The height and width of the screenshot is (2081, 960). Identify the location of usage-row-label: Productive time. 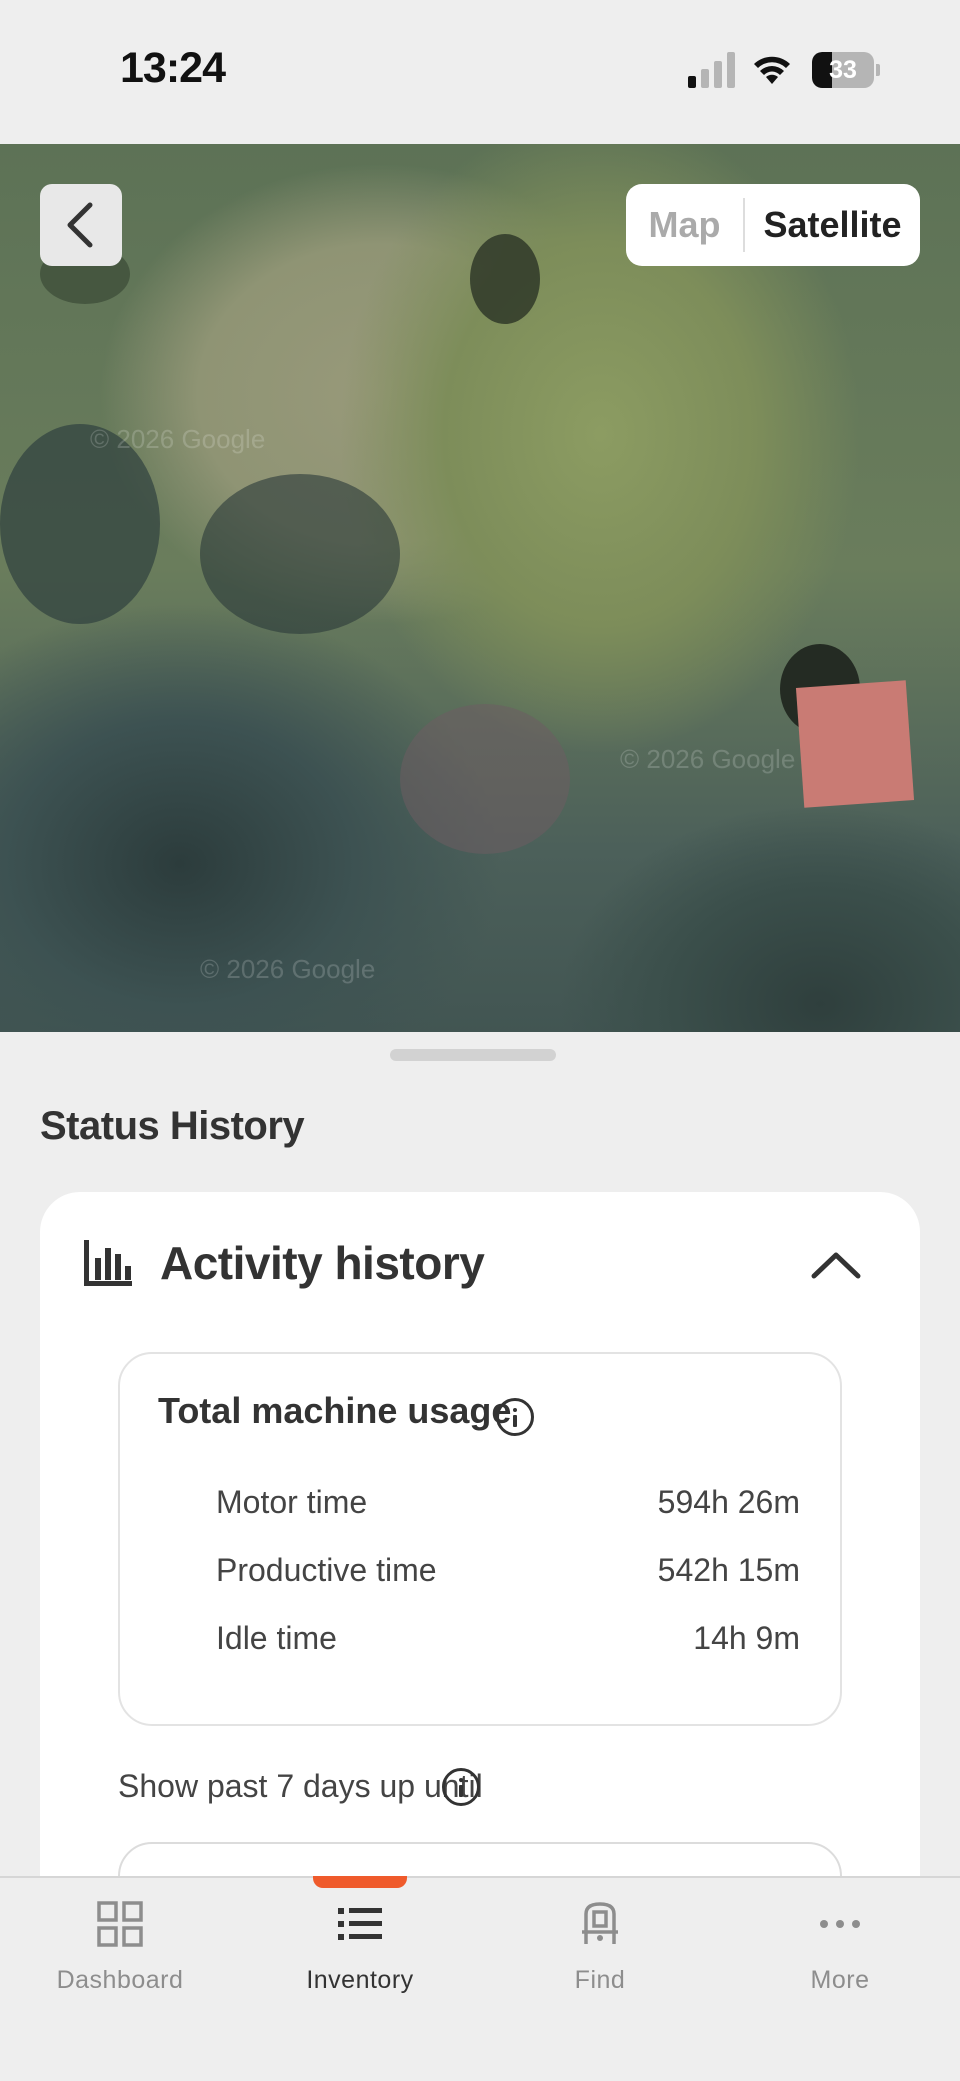
(326, 1570).